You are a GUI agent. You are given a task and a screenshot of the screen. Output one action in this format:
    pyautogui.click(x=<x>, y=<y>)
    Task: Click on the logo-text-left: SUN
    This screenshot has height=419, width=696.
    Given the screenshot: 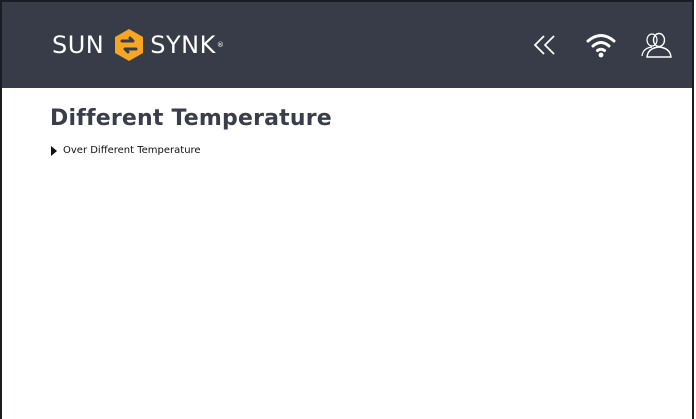 What is the action you would take?
    pyautogui.click(x=78, y=45)
    